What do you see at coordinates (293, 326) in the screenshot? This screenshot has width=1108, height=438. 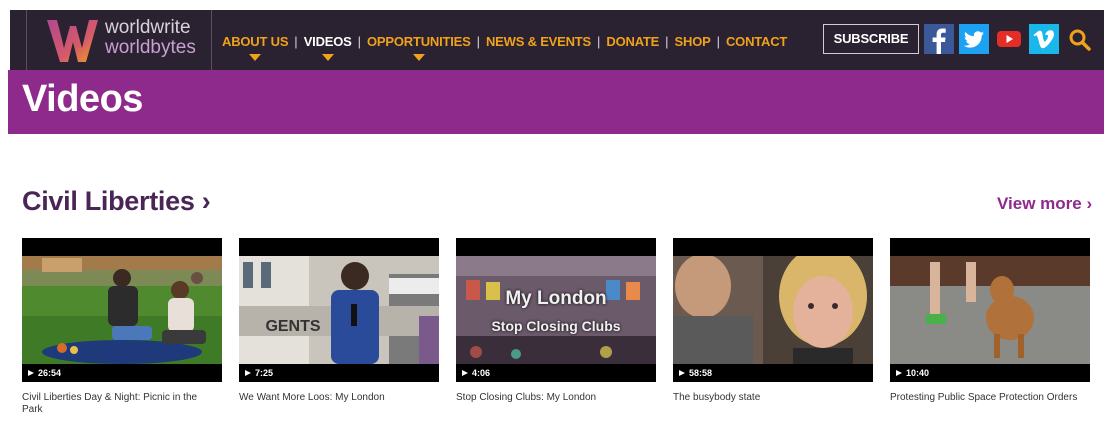 I see `thumbnail-caption: GENTS` at bounding box center [293, 326].